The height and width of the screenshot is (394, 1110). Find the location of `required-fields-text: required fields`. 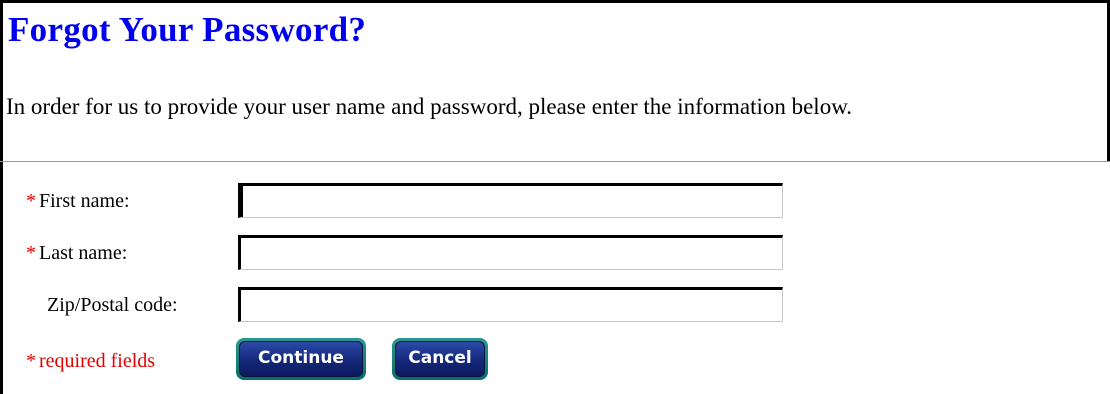

required-fields-text: required fields is located at coordinates (97, 361).